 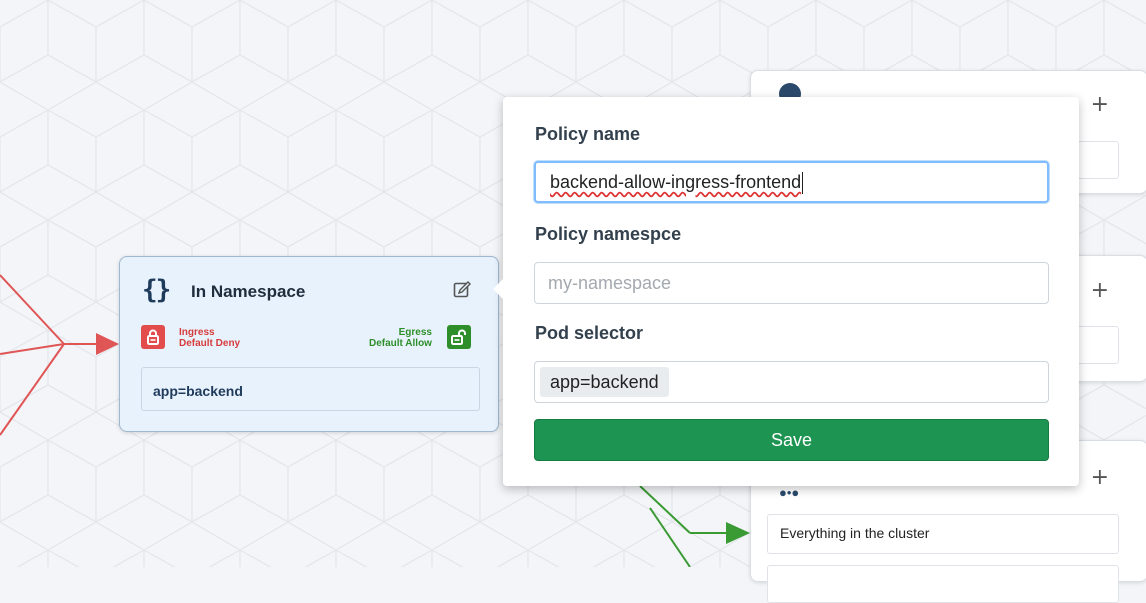 What do you see at coordinates (791, 283) in the screenshot?
I see `policy-namespace-input: my-namespace` at bounding box center [791, 283].